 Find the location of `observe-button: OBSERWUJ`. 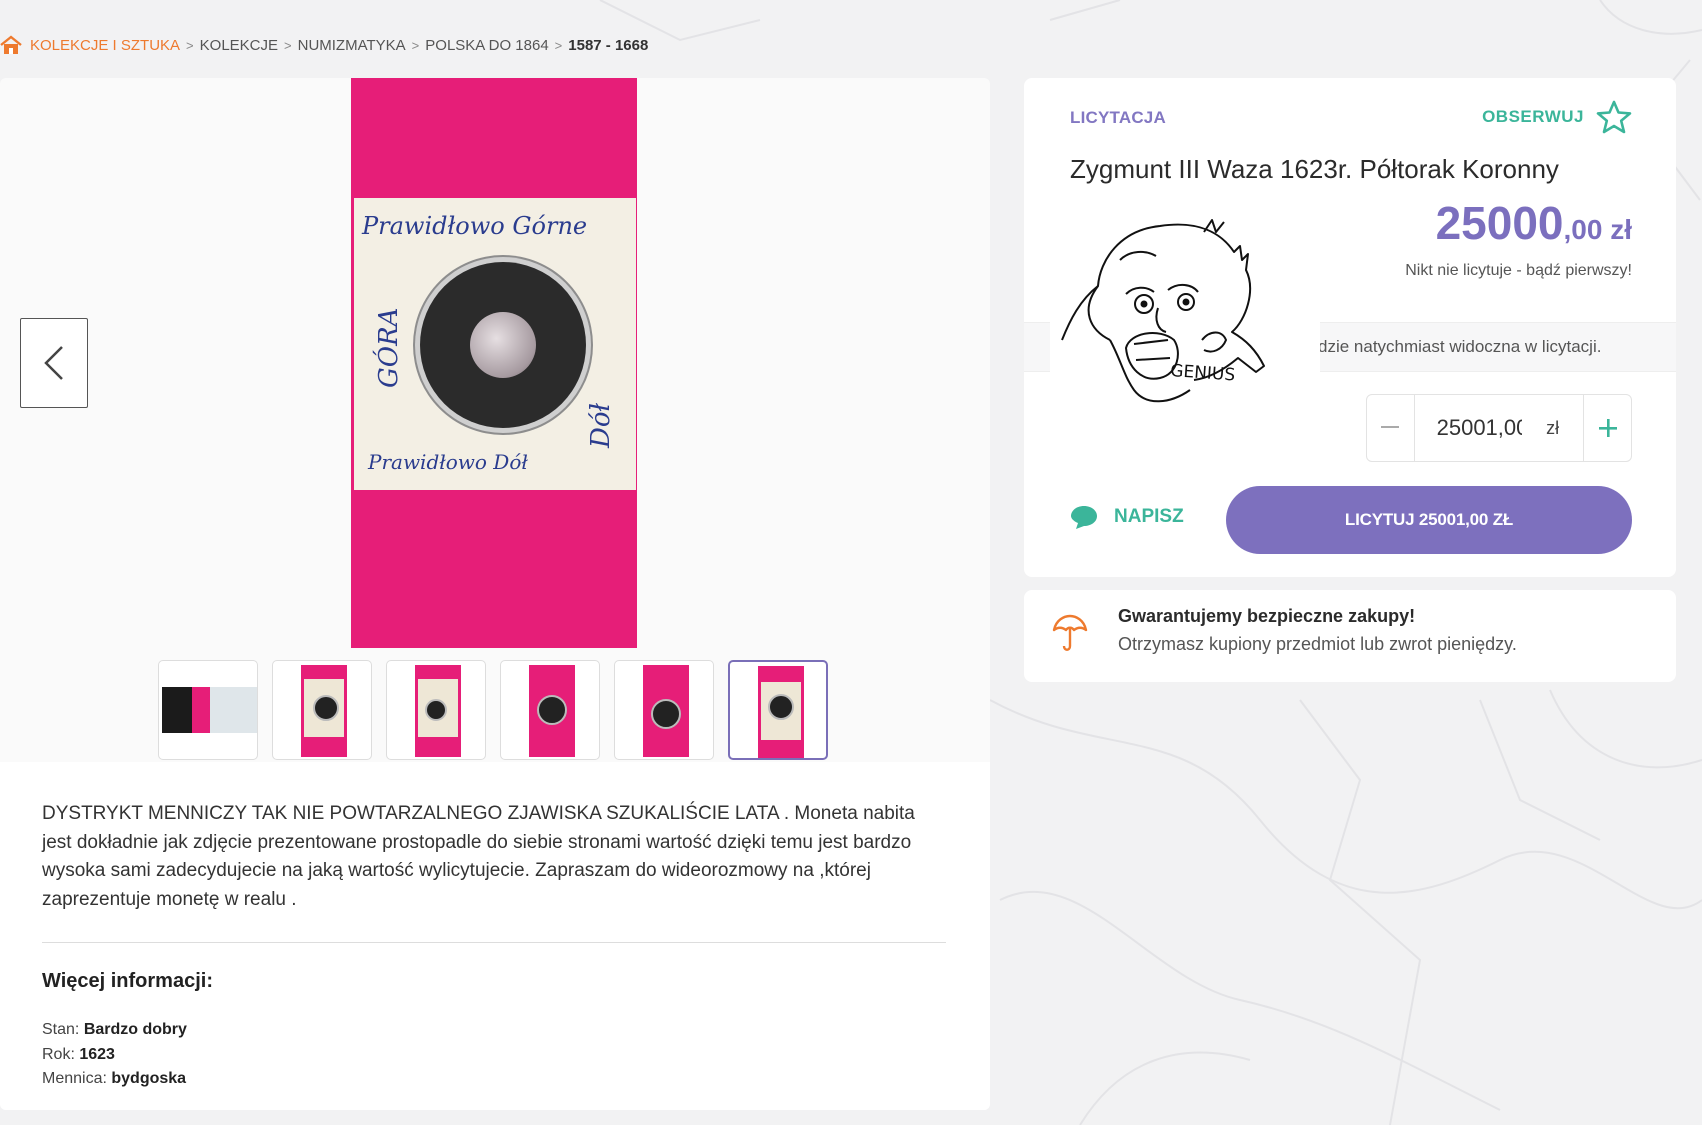

observe-button: OBSERWUJ is located at coordinates (1557, 117).